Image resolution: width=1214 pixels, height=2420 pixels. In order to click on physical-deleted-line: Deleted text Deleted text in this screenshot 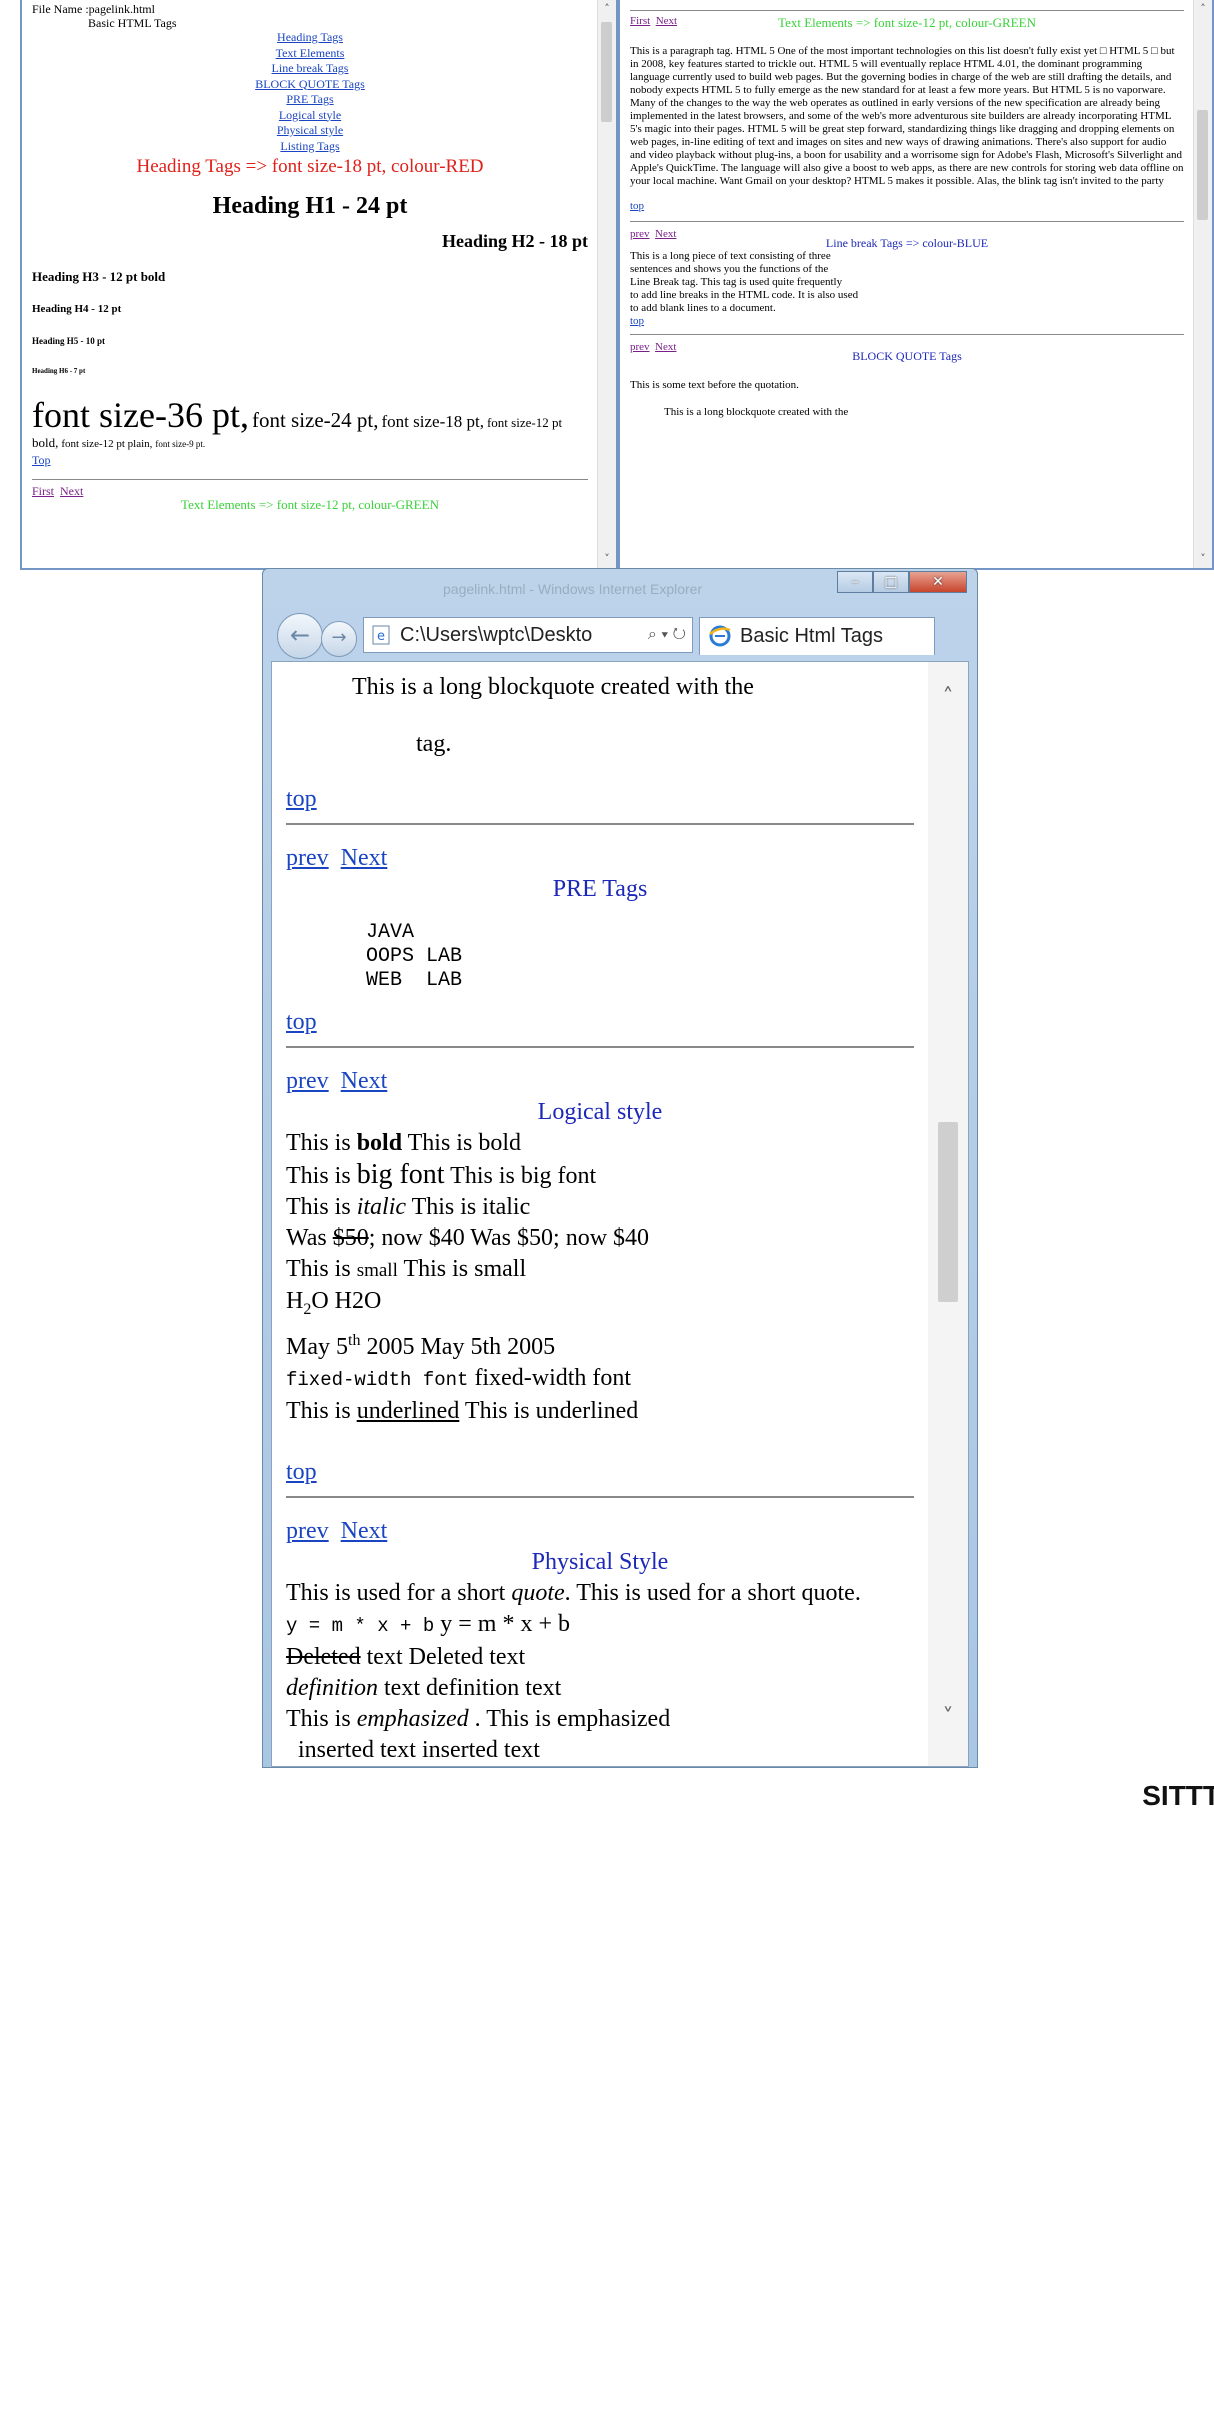, I will do `click(406, 1656)`.